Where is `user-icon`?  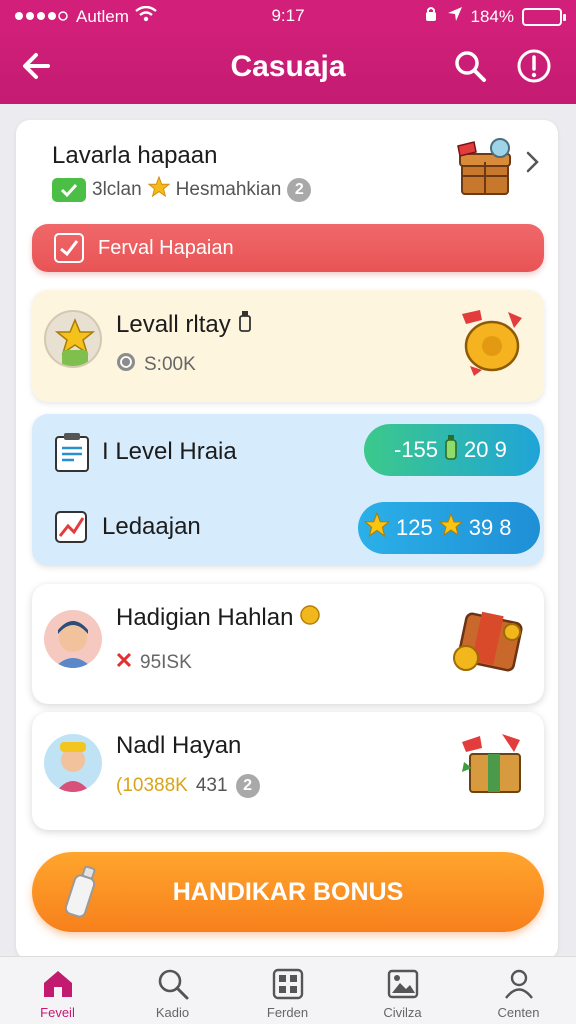 user-icon is located at coordinates (518, 984).